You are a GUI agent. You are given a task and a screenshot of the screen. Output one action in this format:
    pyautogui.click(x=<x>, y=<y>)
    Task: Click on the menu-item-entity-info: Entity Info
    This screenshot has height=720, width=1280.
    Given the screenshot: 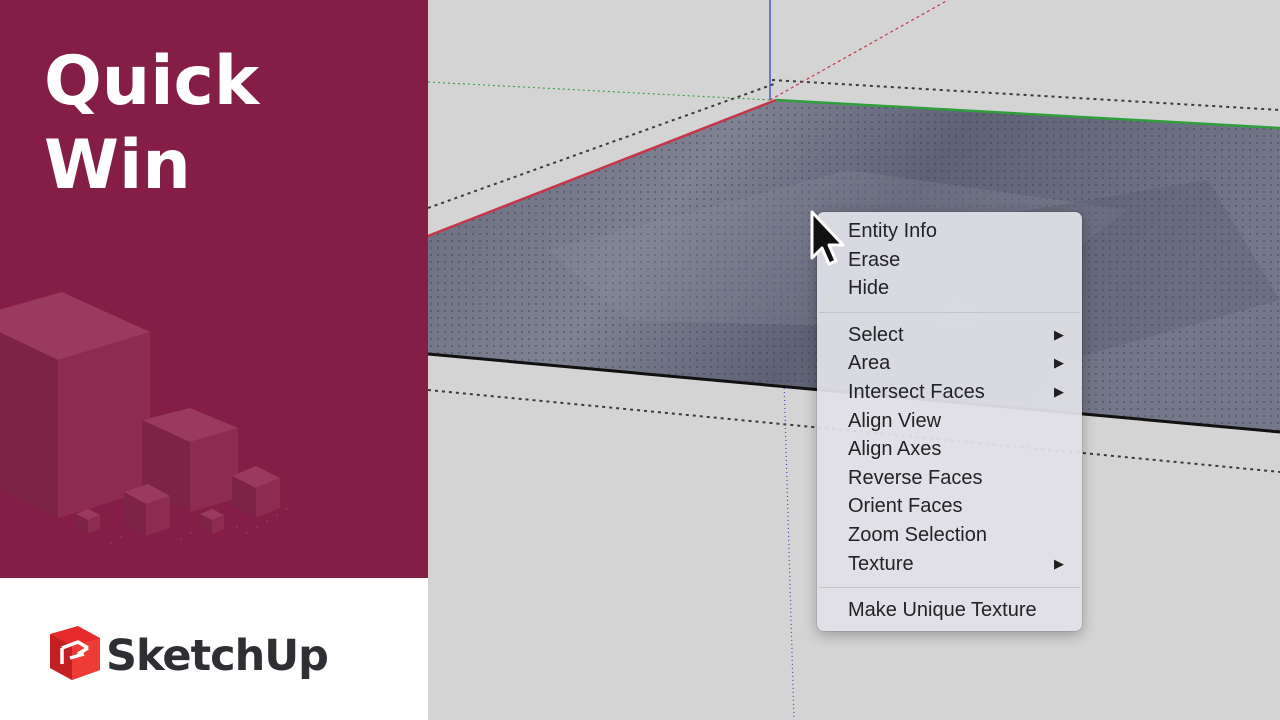 What is the action you would take?
    pyautogui.click(x=949, y=231)
    